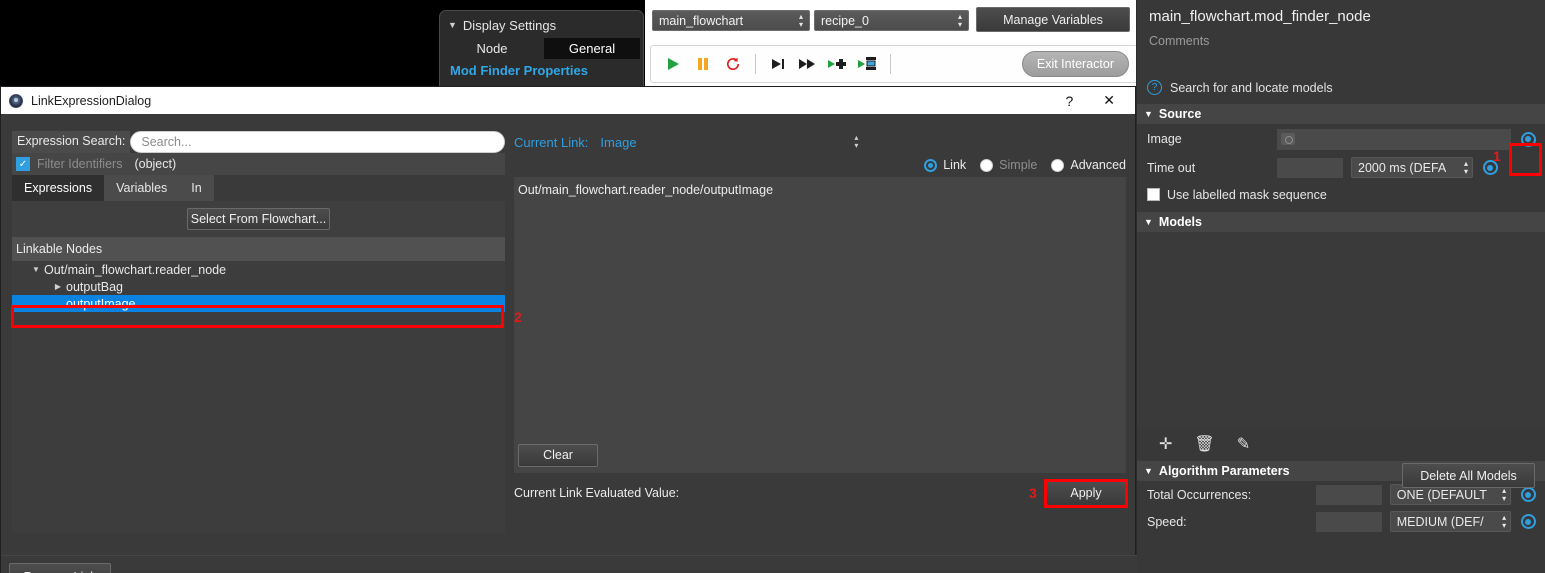 Image resolution: width=1545 pixels, height=573 pixels. Describe the element at coordinates (1018, 165) in the screenshot. I see `radio-simple-label: Simple` at that location.